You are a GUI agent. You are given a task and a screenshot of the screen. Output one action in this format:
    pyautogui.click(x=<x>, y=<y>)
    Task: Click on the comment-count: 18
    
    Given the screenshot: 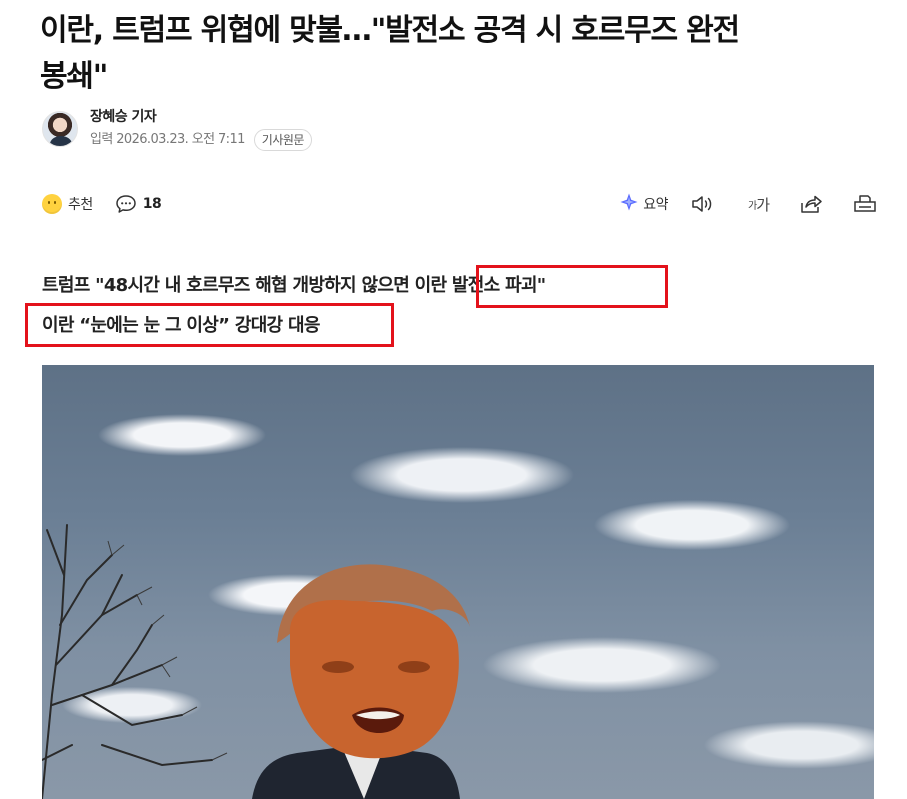 What is the action you would take?
    pyautogui.click(x=152, y=204)
    